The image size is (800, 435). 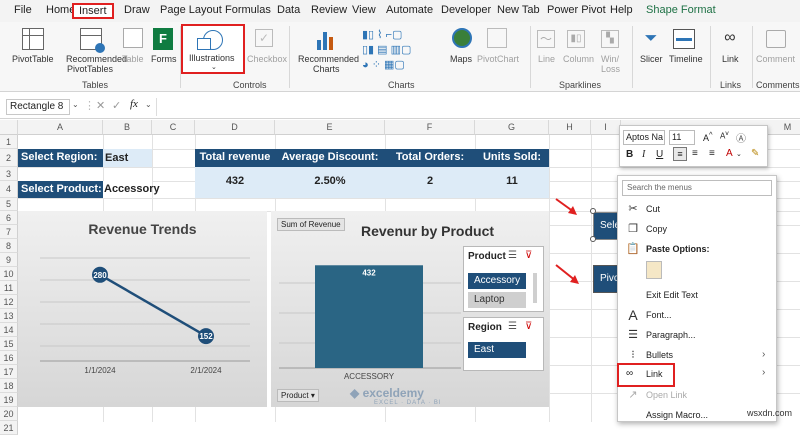 I want to click on name-box-dropdown-icon: ⌄, so click(x=75, y=104).